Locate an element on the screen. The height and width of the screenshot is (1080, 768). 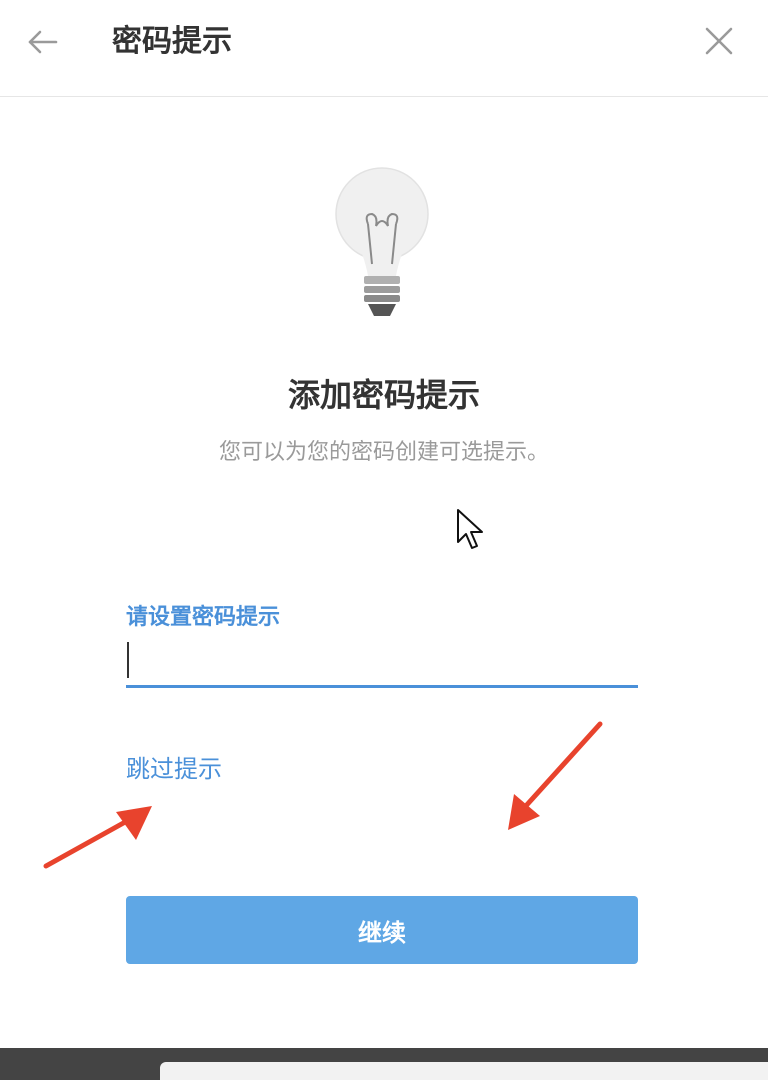
arrow-left-icon is located at coordinates (43, 42).